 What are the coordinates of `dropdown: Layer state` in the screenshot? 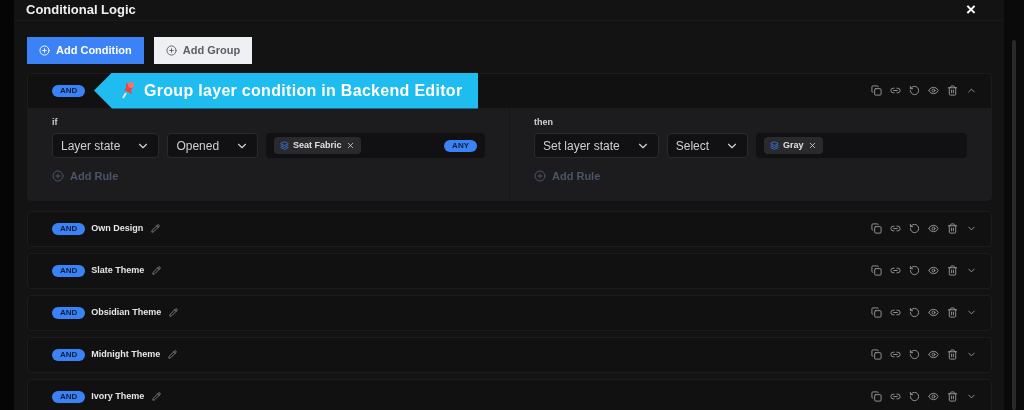 It's located at (106, 145).